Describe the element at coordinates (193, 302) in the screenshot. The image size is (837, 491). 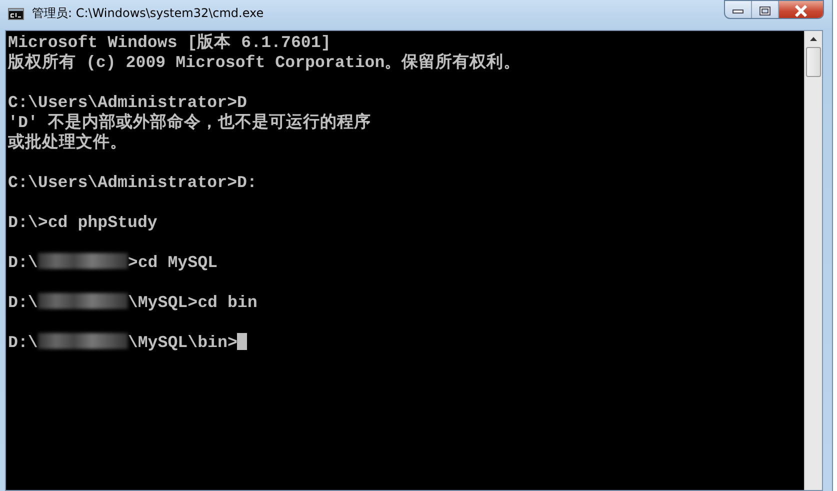
I see `console-text: \MySQL>cd bin` at that location.